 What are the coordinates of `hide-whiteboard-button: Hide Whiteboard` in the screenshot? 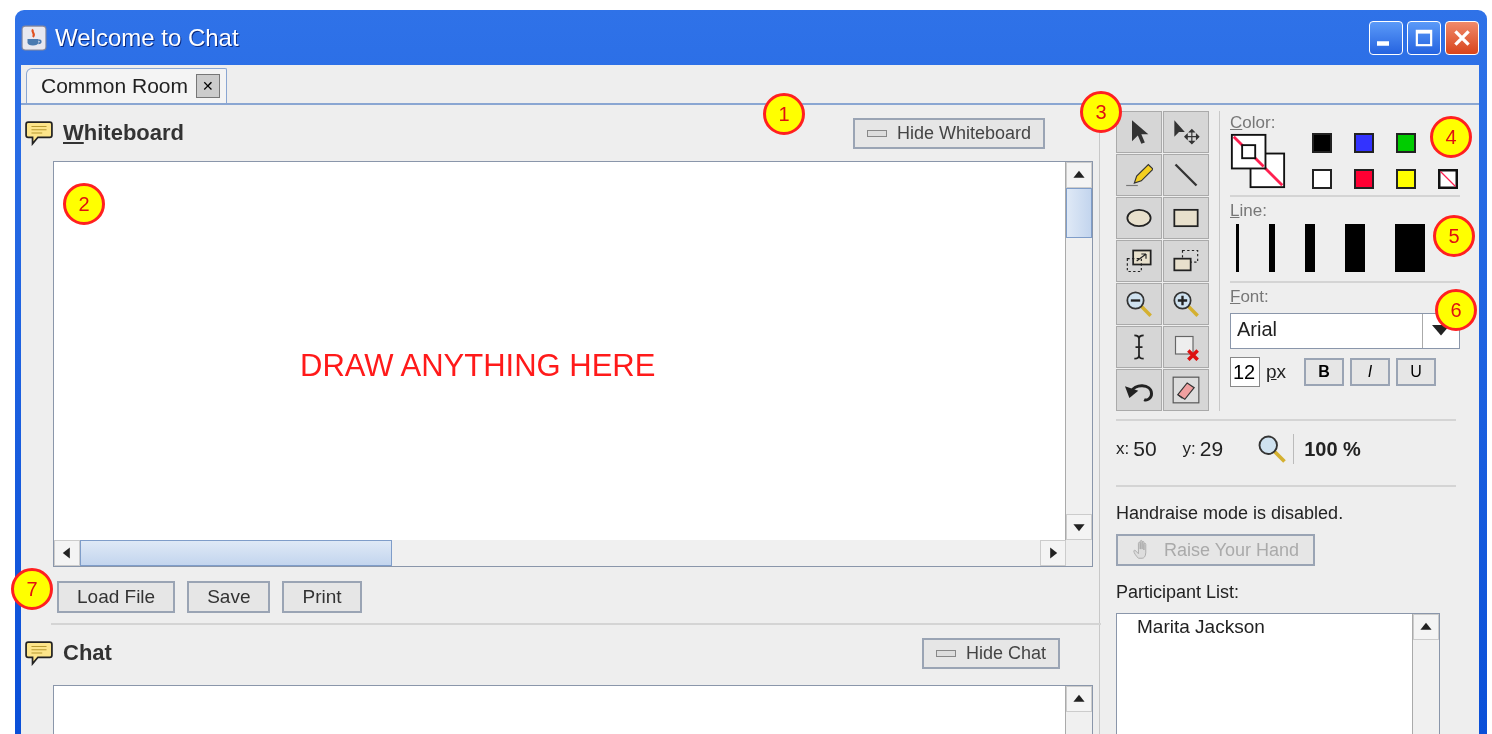 It's located at (948, 133).